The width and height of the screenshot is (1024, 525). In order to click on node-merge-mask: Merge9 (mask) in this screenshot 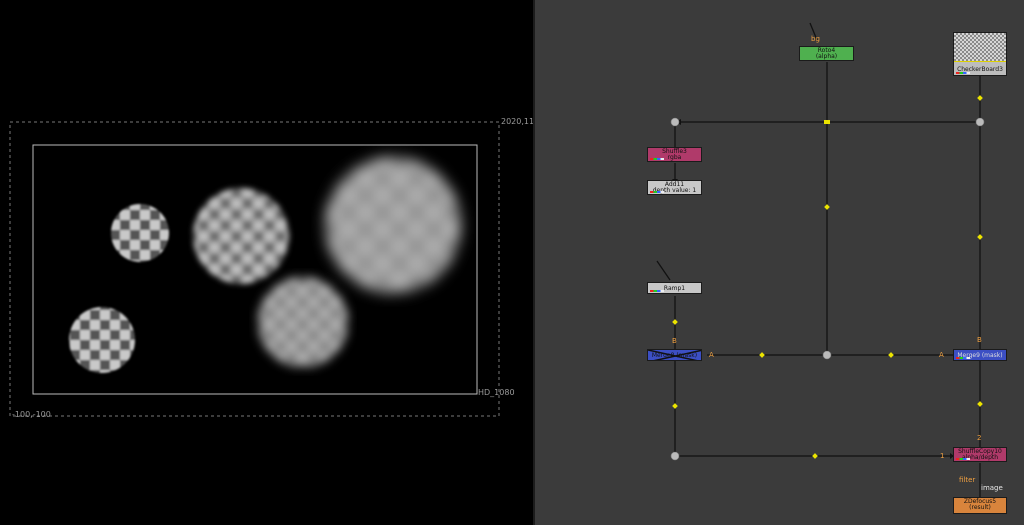, I will do `click(980, 355)`.